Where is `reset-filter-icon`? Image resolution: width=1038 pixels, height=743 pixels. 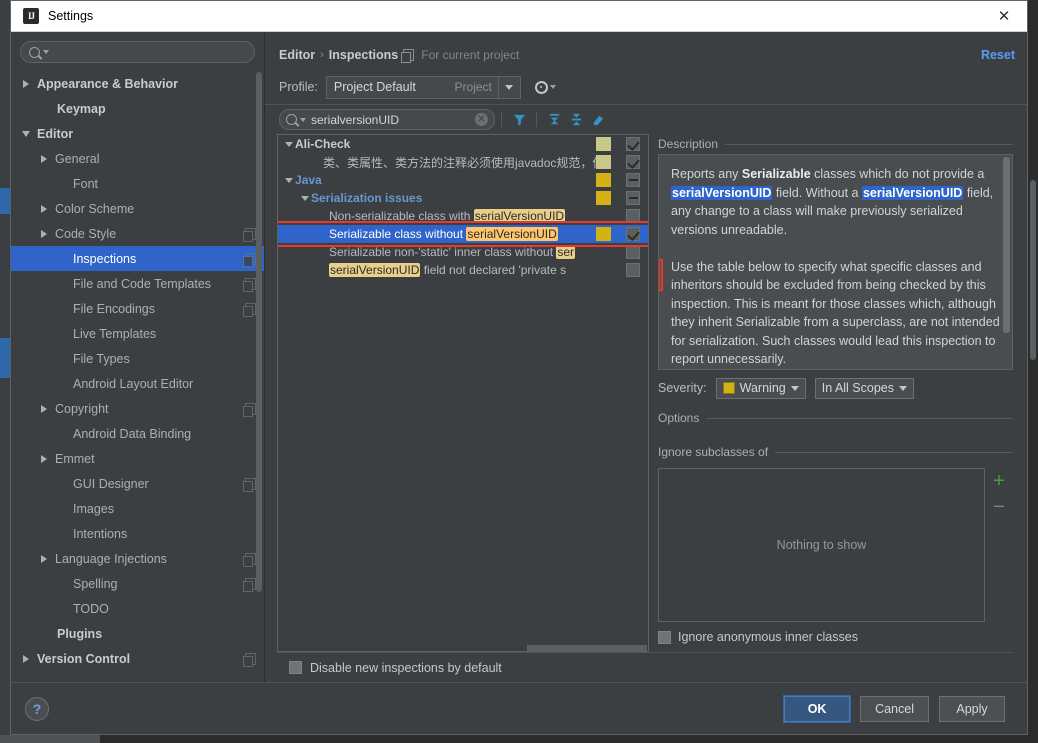 reset-filter-icon is located at coordinates (598, 120).